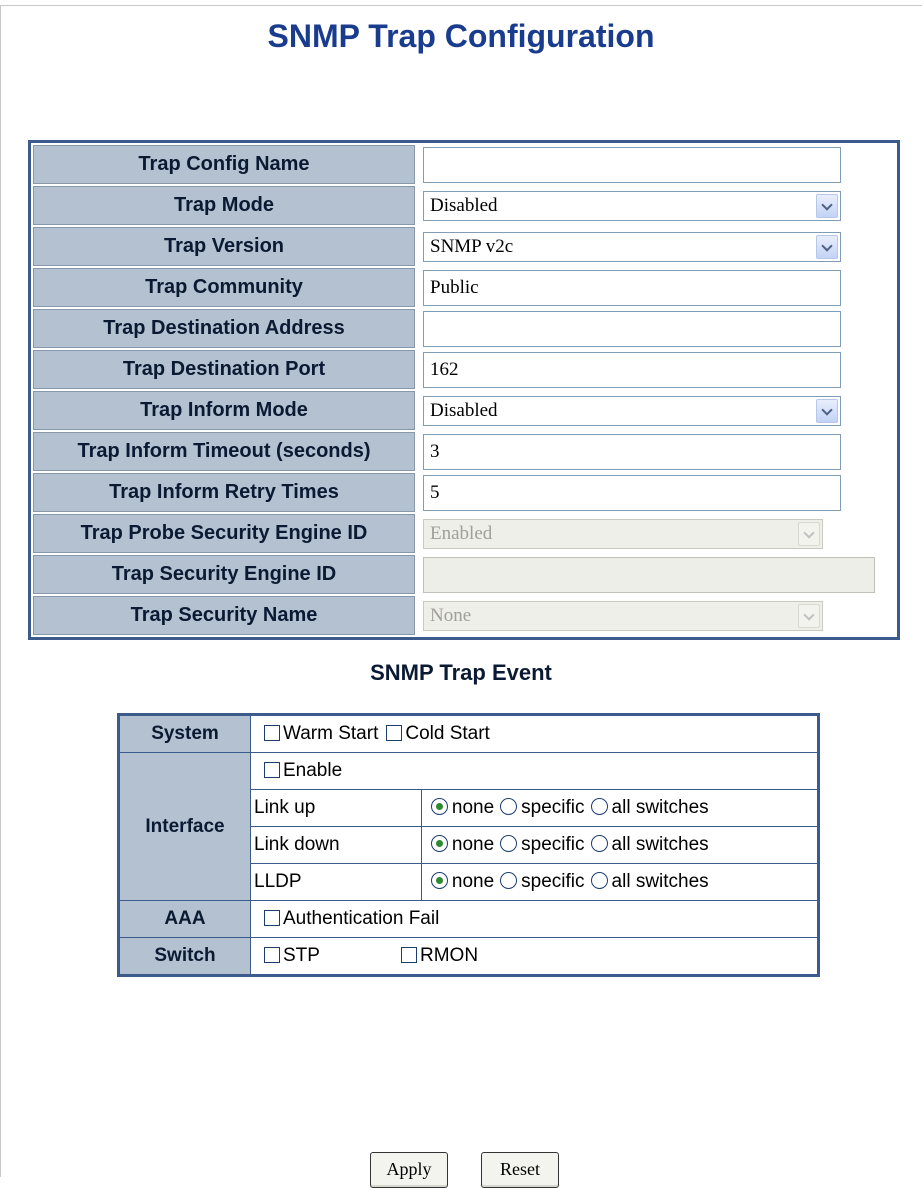 The width and height of the screenshot is (922, 1188). I want to click on config-row-trap-mode: Trap Mode Disabled, so click(464, 205).